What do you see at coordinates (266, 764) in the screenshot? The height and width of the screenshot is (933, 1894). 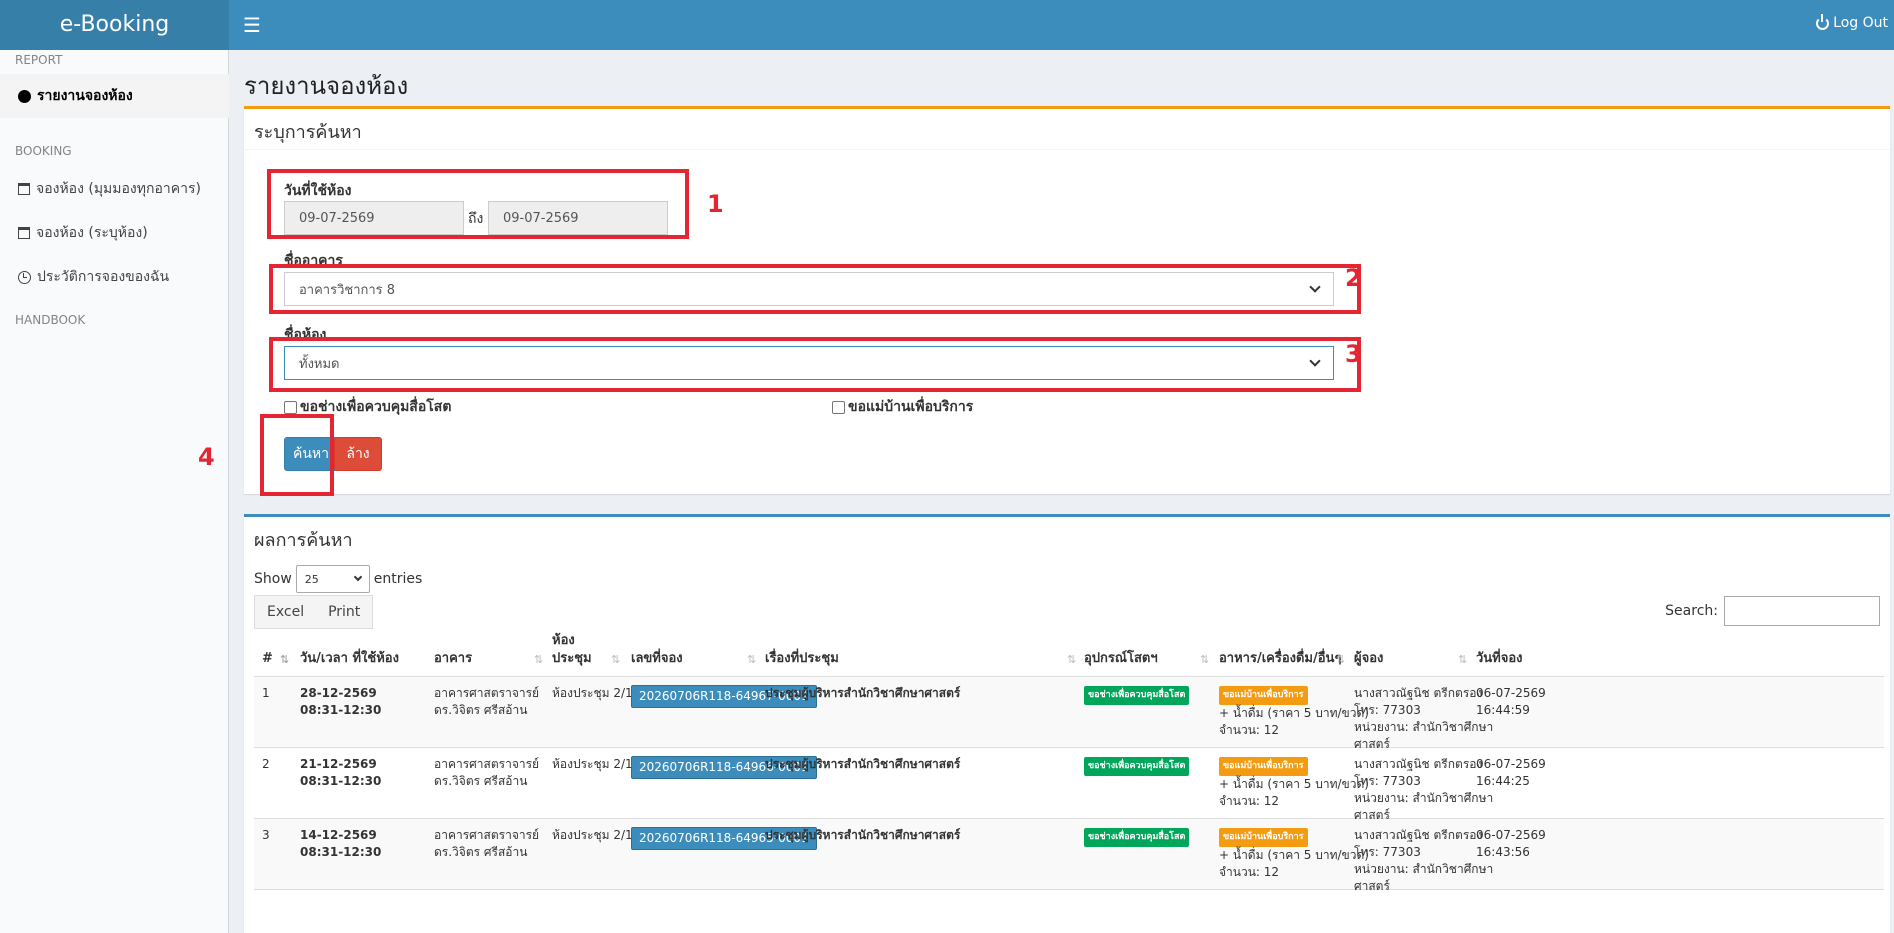 I see `cell-num: 2` at bounding box center [266, 764].